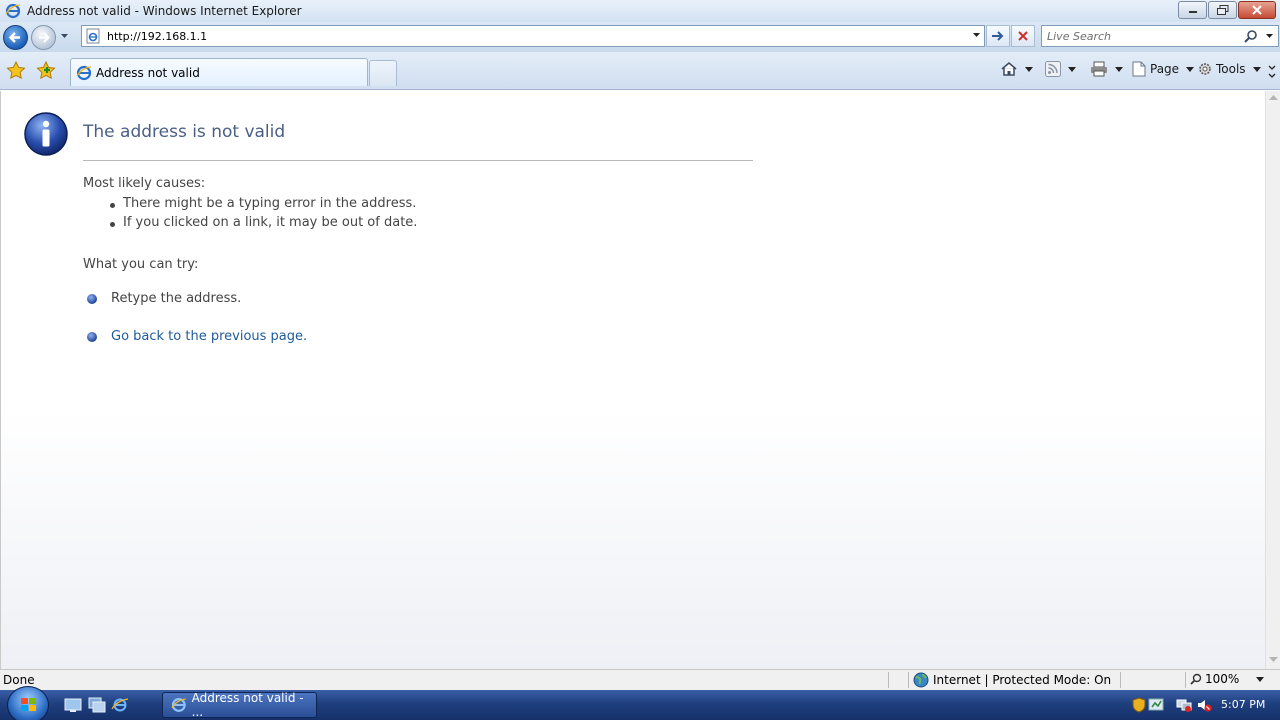  Describe the element at coordinates (418, 160) in the screenshot. I see `title-divider` at that location.